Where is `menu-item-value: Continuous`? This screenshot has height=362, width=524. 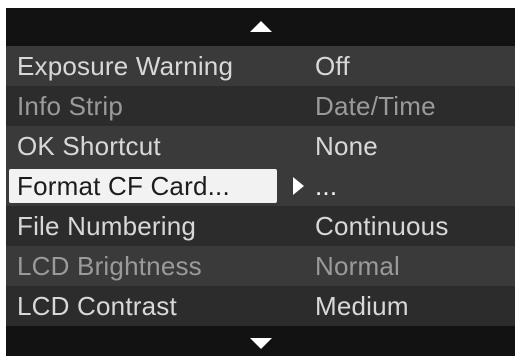 menu-item-value: Continuous is located at coordinates (382, 226).